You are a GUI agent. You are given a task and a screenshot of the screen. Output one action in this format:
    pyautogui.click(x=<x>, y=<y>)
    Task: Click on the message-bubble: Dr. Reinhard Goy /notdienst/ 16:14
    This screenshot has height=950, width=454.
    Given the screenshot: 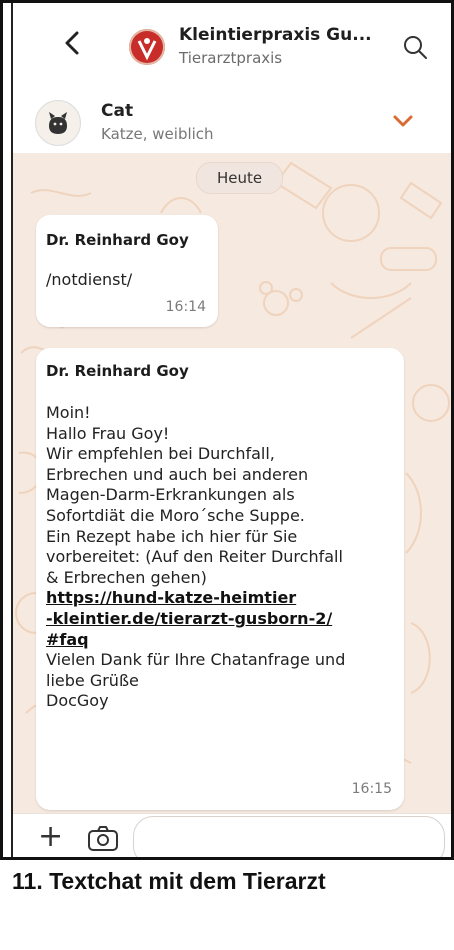 What is the action you would take?
    pyautogui.click(x=127, y=271)
    